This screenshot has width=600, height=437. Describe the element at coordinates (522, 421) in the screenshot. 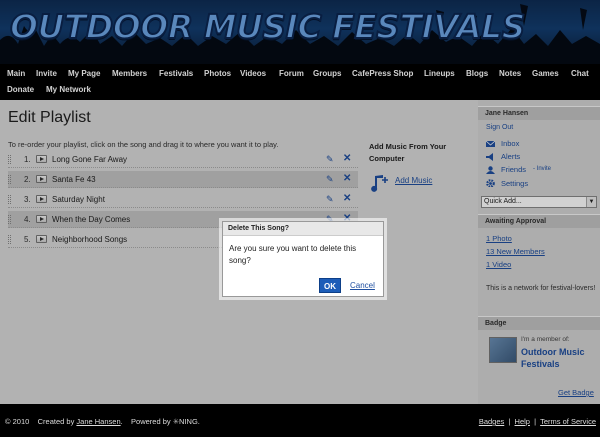

I see `help-link: Help` at that location.